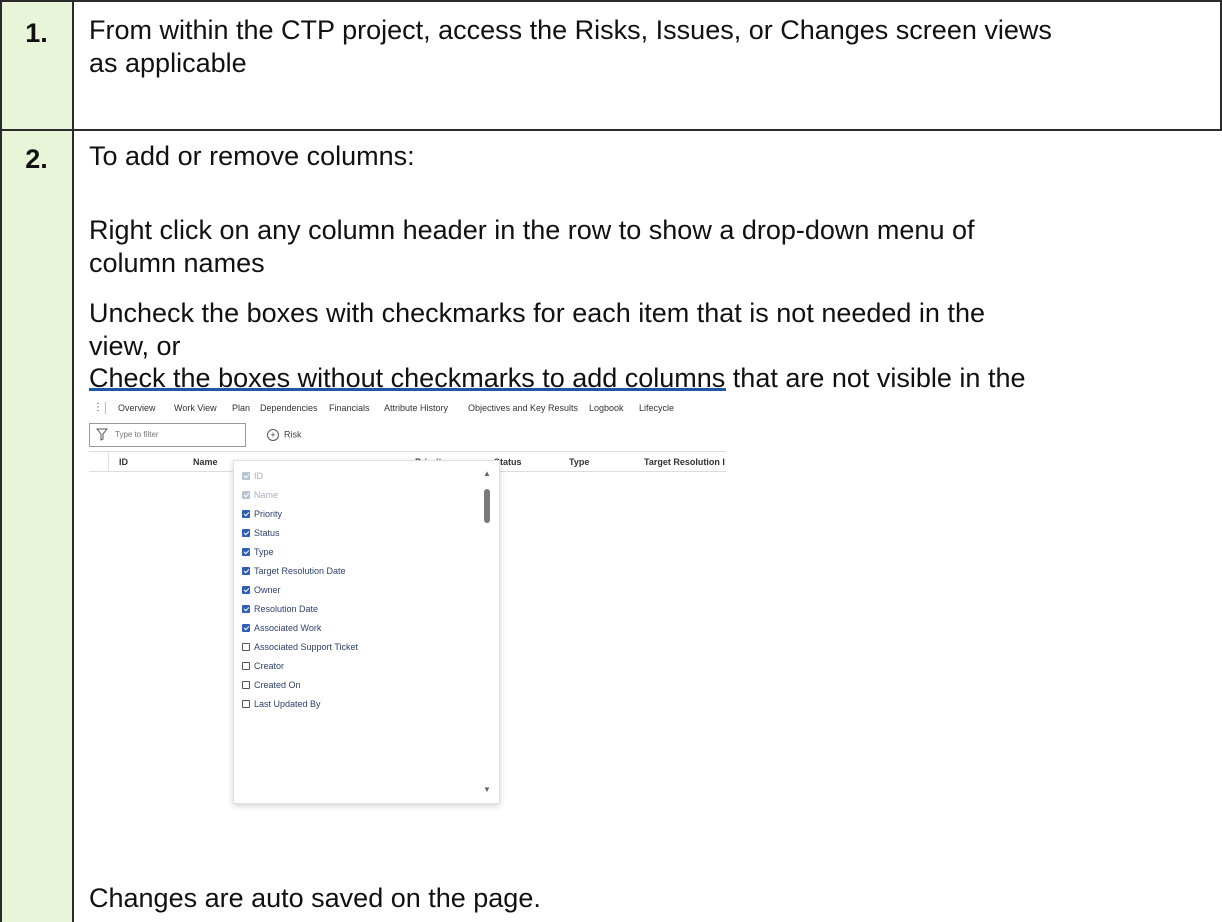 The height and width of the screenshot is (922, 1222). I want to click on tab-separator, so click(105, 408).